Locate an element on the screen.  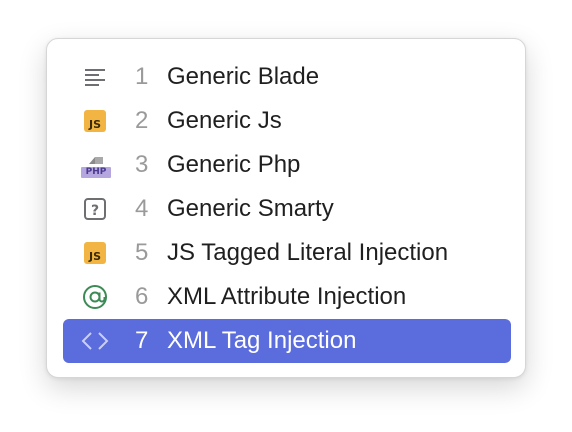
at-icon is located at coordinates (95, 297).